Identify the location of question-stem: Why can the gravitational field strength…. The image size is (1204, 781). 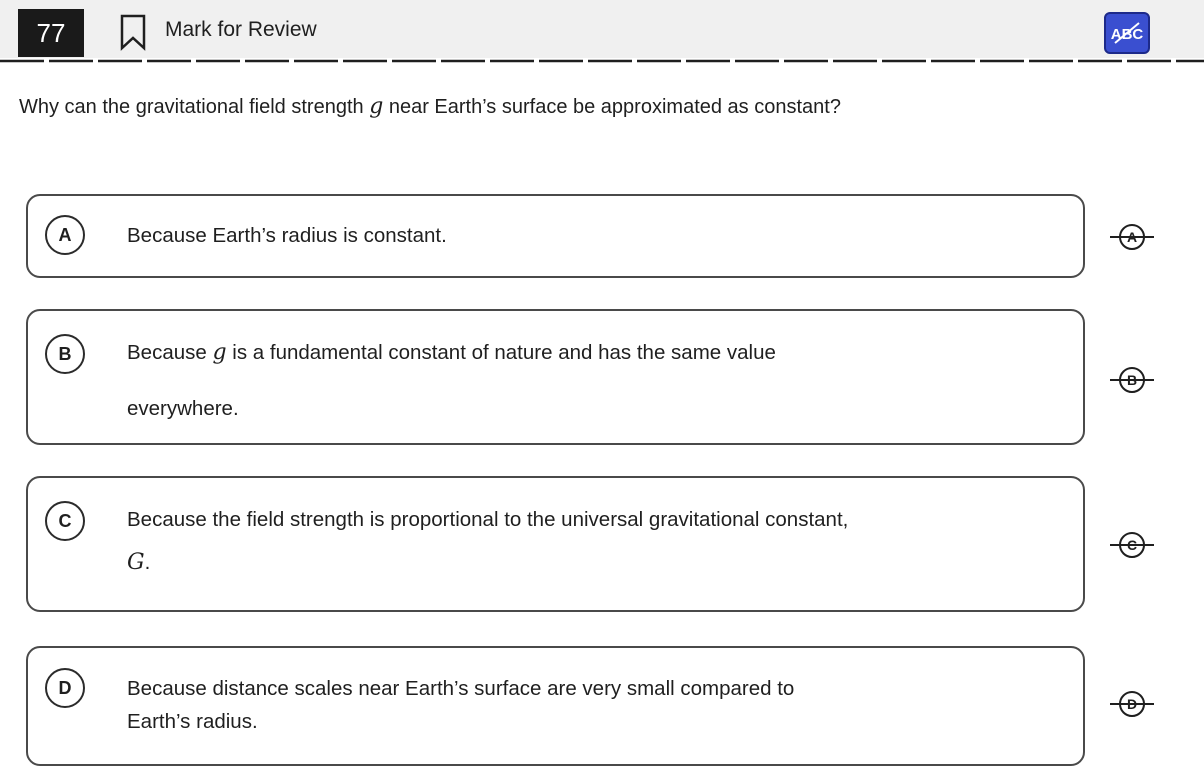
(594, 107).